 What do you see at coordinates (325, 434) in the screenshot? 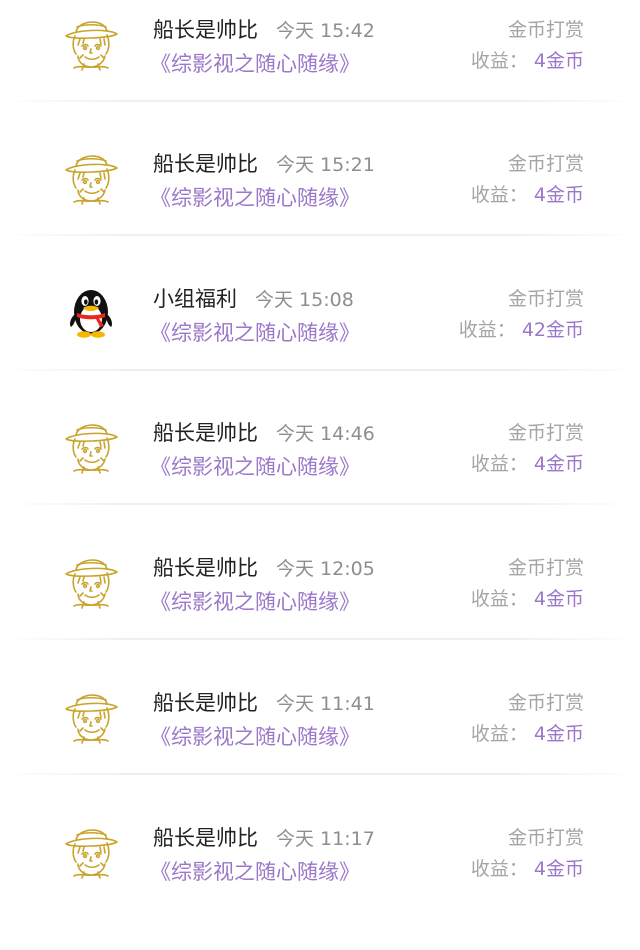
I see `reward-time: 今天 14:46` at bounding box center [325, 434].